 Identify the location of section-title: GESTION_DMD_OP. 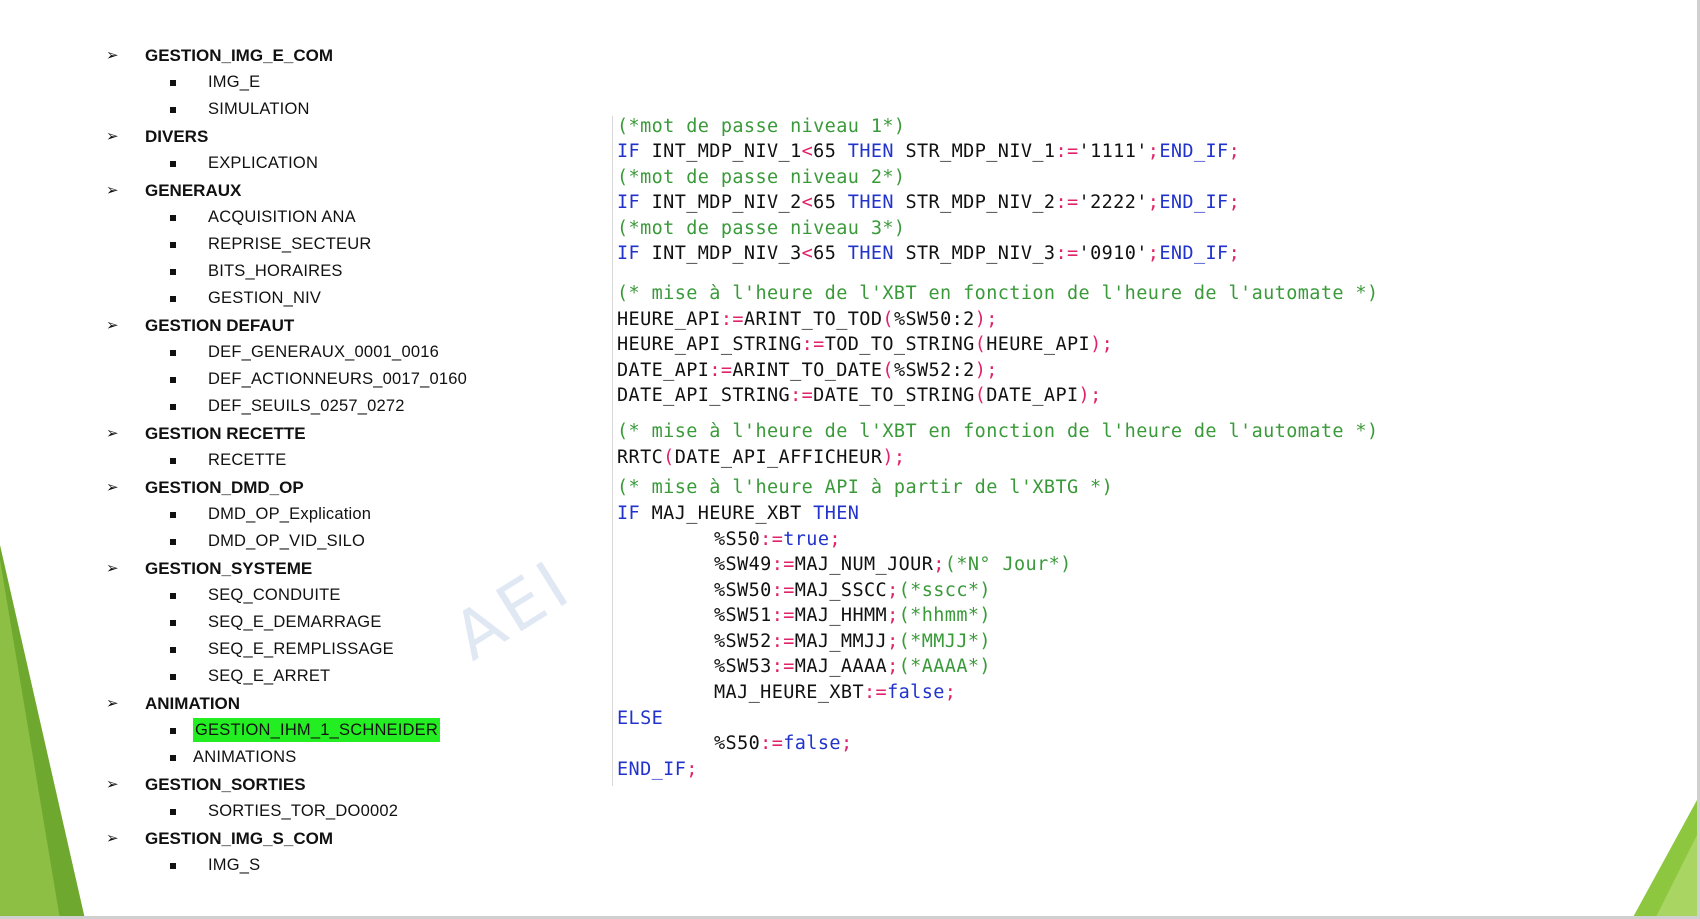
(224, 487).